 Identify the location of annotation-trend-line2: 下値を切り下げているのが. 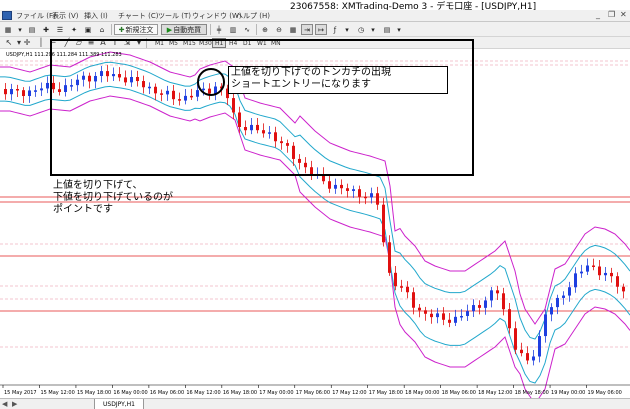
(113, 197).